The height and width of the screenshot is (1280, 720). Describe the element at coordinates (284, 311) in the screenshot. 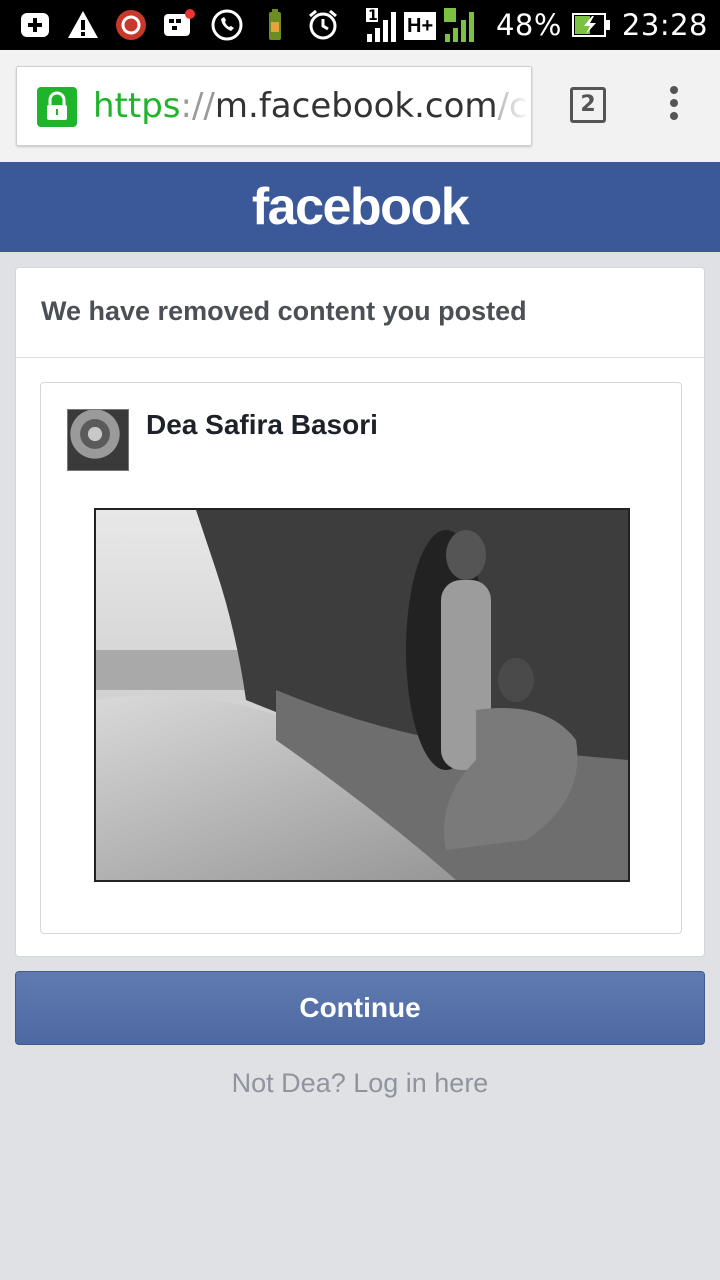

I see `card-title: We have removed content you posted` at that location.